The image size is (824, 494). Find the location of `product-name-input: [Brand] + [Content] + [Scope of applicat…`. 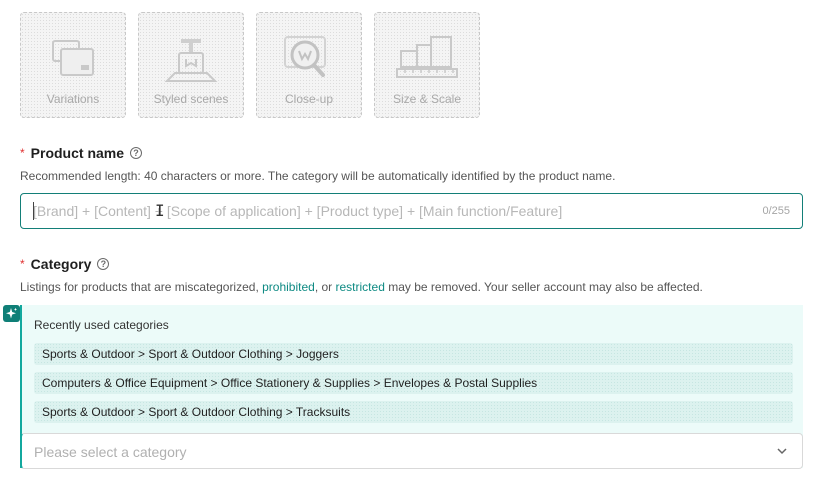

product-name-input: [Brand] + [Content] + [Scope of applicat… is located at coordinates (411, 211).